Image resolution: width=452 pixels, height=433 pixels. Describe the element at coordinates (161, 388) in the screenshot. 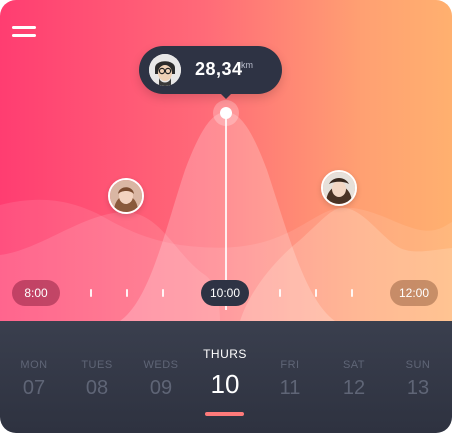

I see `day-date: 09` at that location.